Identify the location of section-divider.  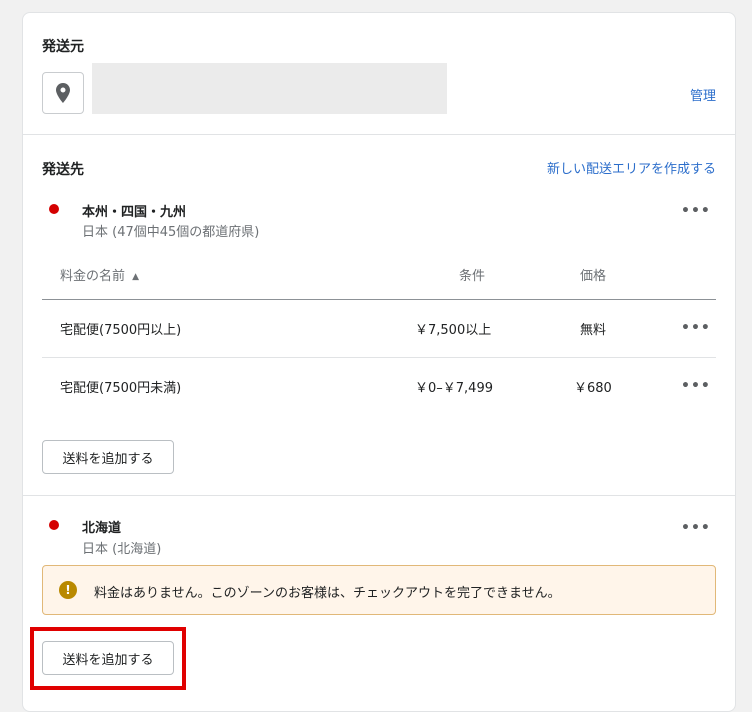
(379, 134).